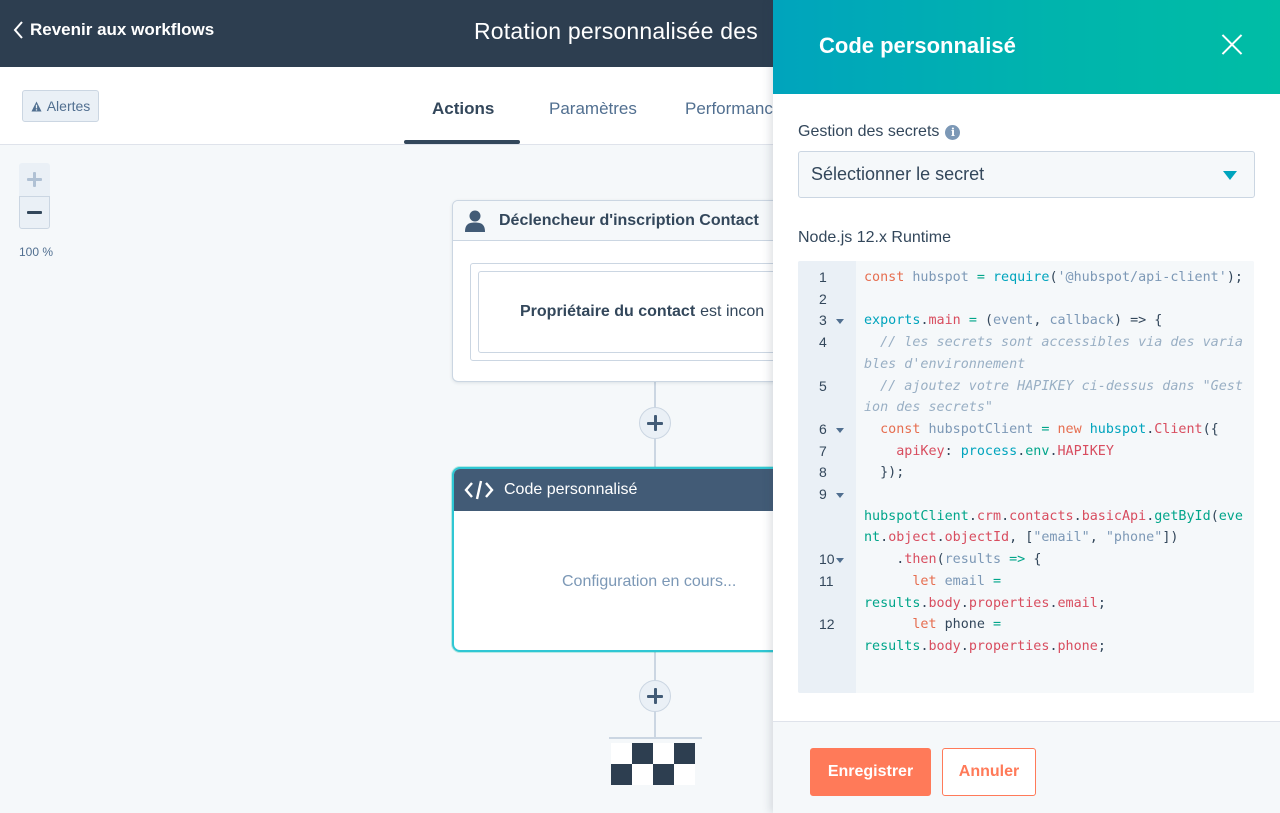  Describe the element at coordinates (1026, 300) in the screenshot. I see `code-line: 2` at that location.